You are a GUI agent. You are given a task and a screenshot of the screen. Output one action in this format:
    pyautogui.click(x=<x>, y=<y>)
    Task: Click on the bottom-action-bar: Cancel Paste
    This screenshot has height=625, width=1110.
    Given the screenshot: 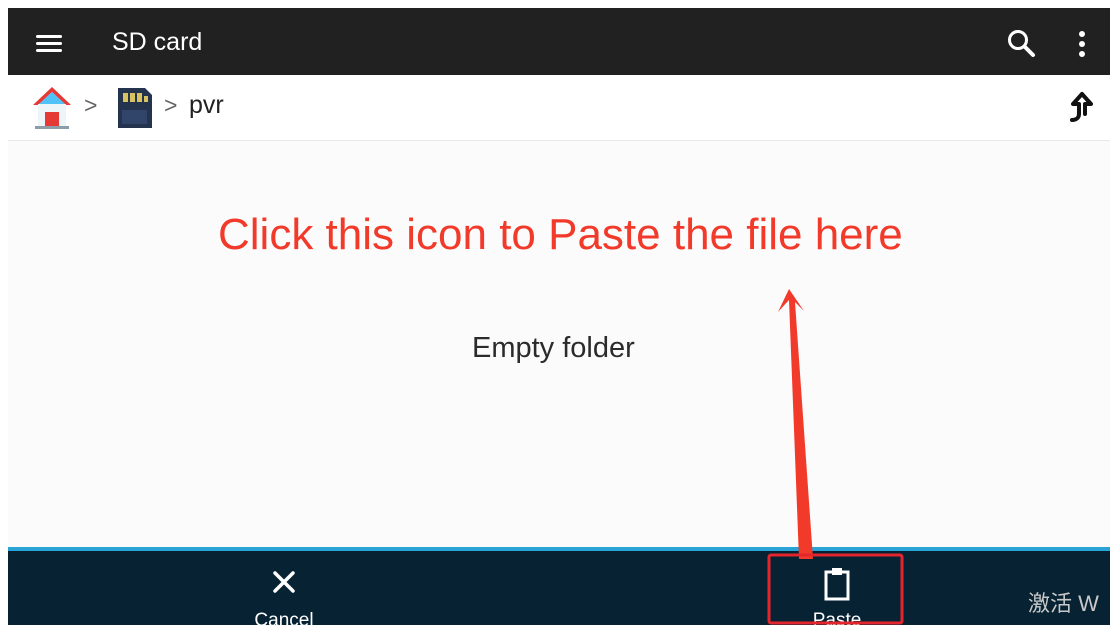 What is the action you would take?
    pyautogui.click(x=559, y=586)
    